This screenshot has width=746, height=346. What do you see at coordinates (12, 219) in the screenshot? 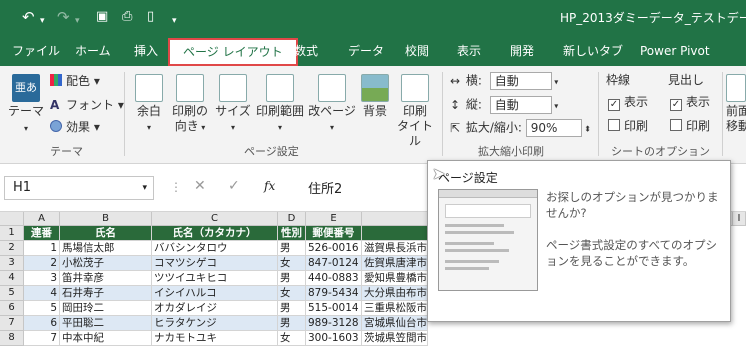
I see `select-all-corner` at bounding box center [12, 219].